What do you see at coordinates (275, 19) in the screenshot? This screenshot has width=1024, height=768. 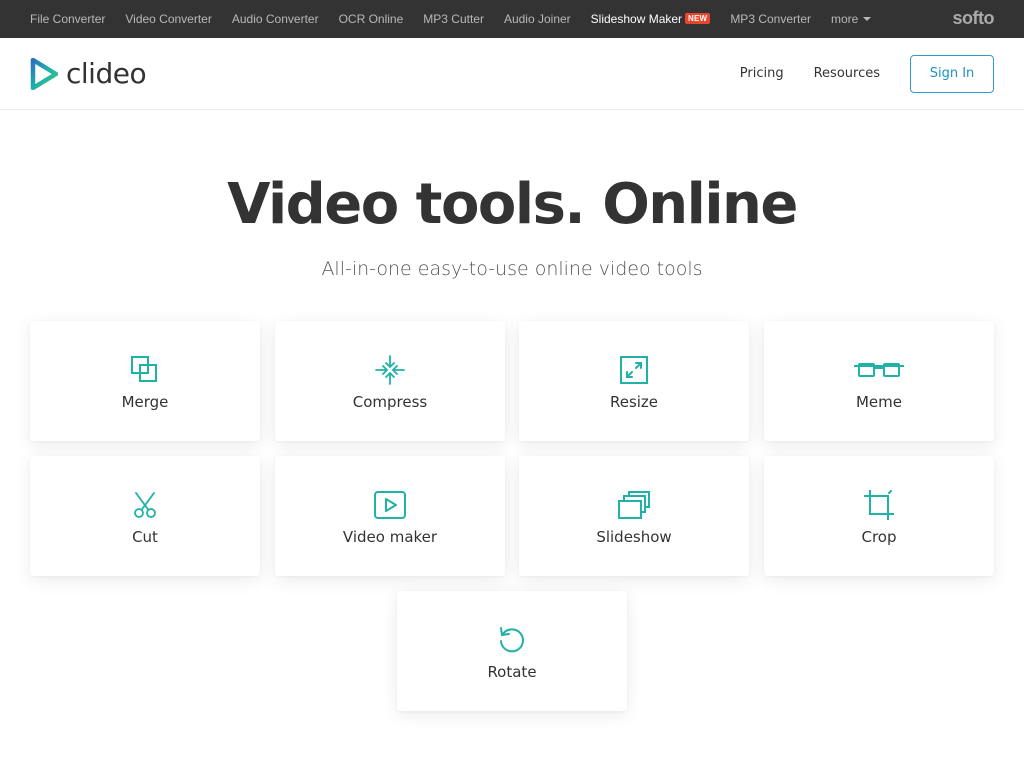 I see `topbar-audio-converter: Audio Converter` at bounding box center [275, 19].